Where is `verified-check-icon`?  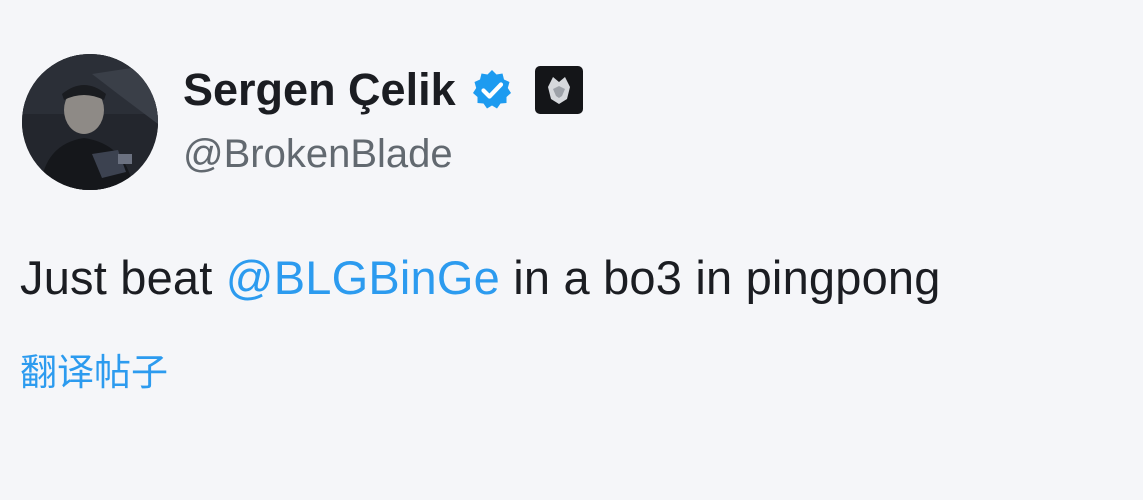
verified-check-icon is located at coordinates (492, 90).